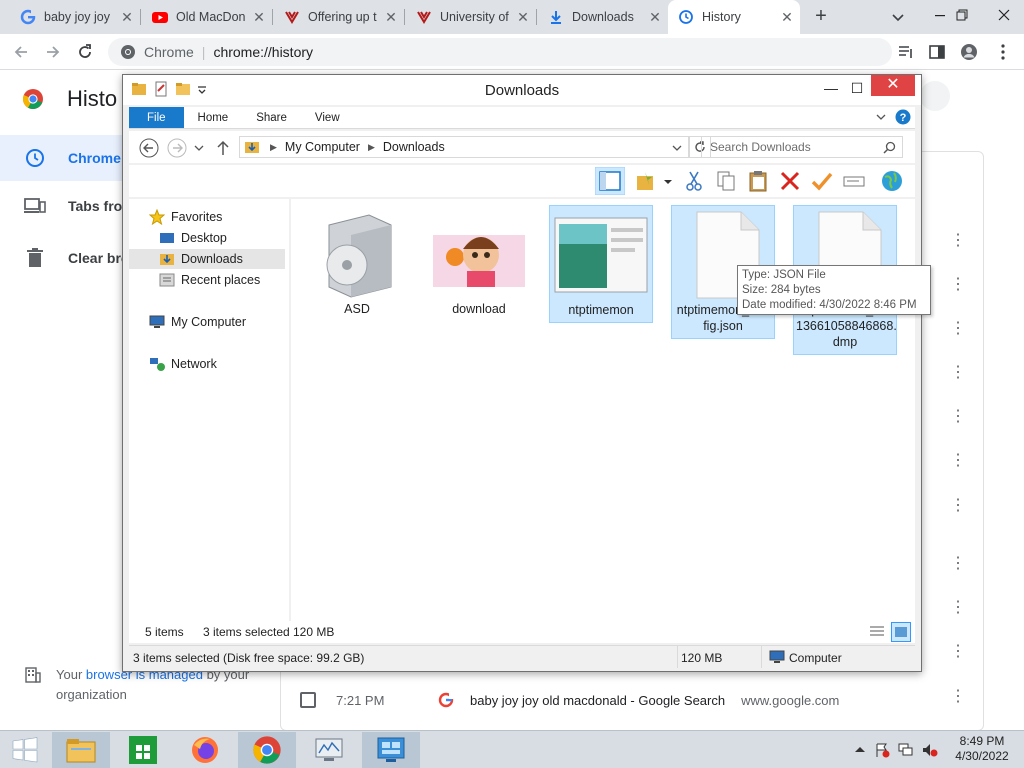  What do you see at coordinates (906, 750) in the screenshot?
I see `network-status-icon` at bounding box center [906, 750].